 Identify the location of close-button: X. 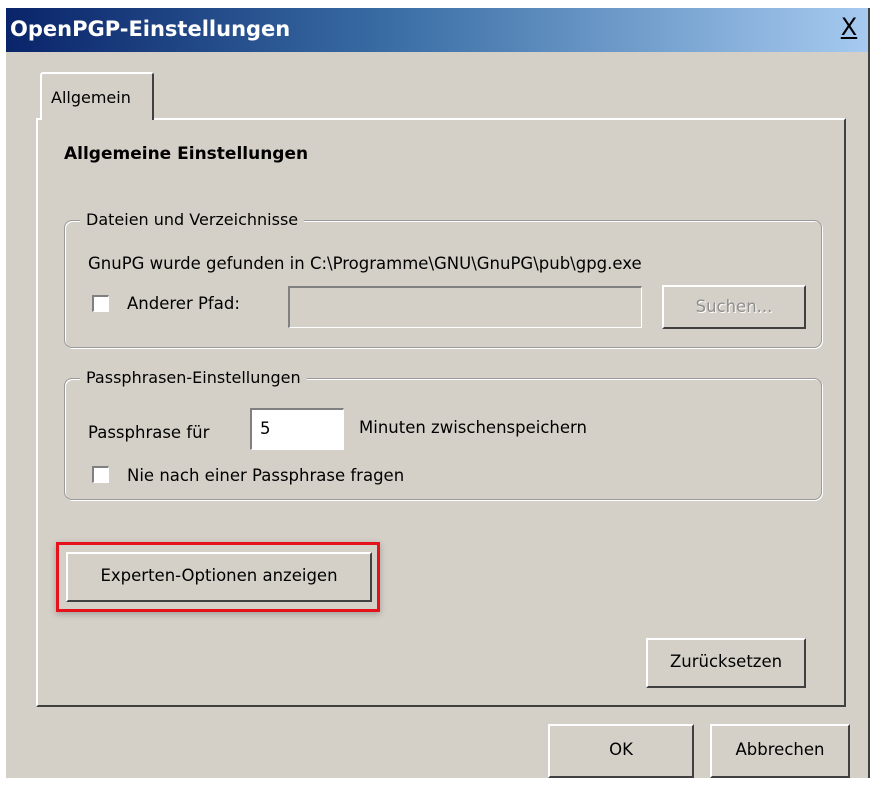
(849, 27).